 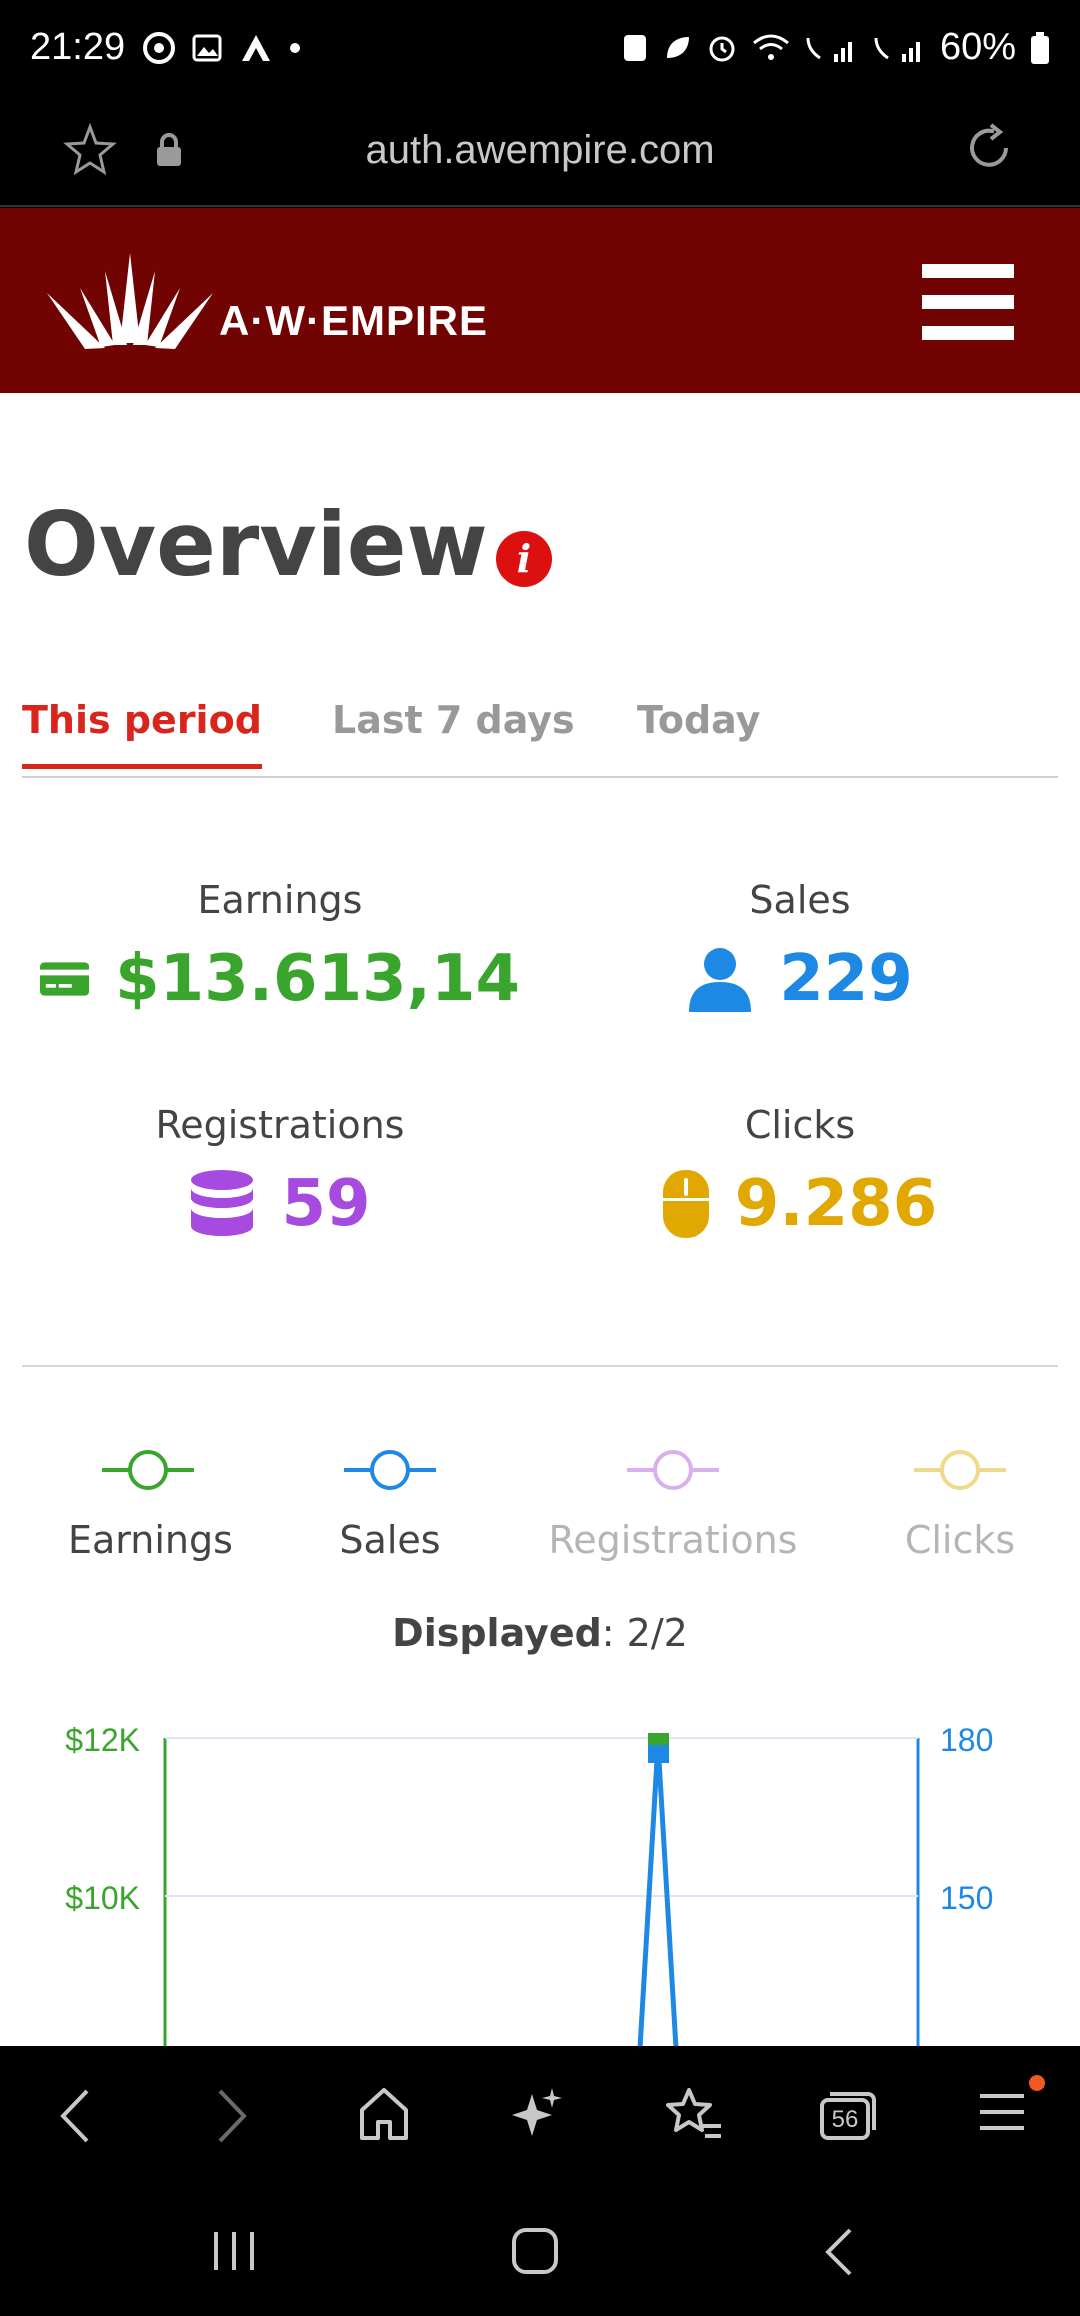 What do you see at coordinates (78, 47) in the screenshot?
I see `status-time: 21:29` at bounding box center [78, 47].